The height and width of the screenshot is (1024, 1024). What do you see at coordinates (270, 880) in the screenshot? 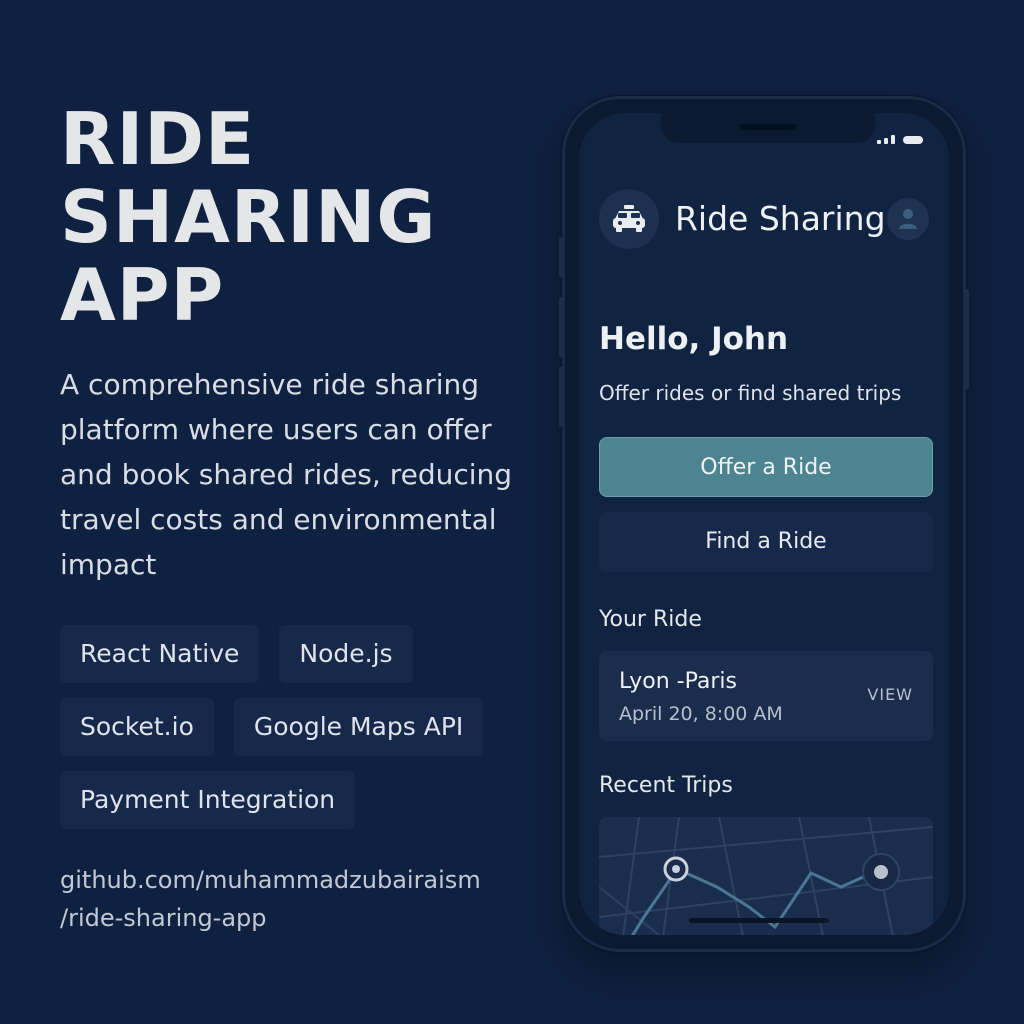
I see `repo-link-line: github.com/muhammadzubairaism` at bounding box center [270, 880].